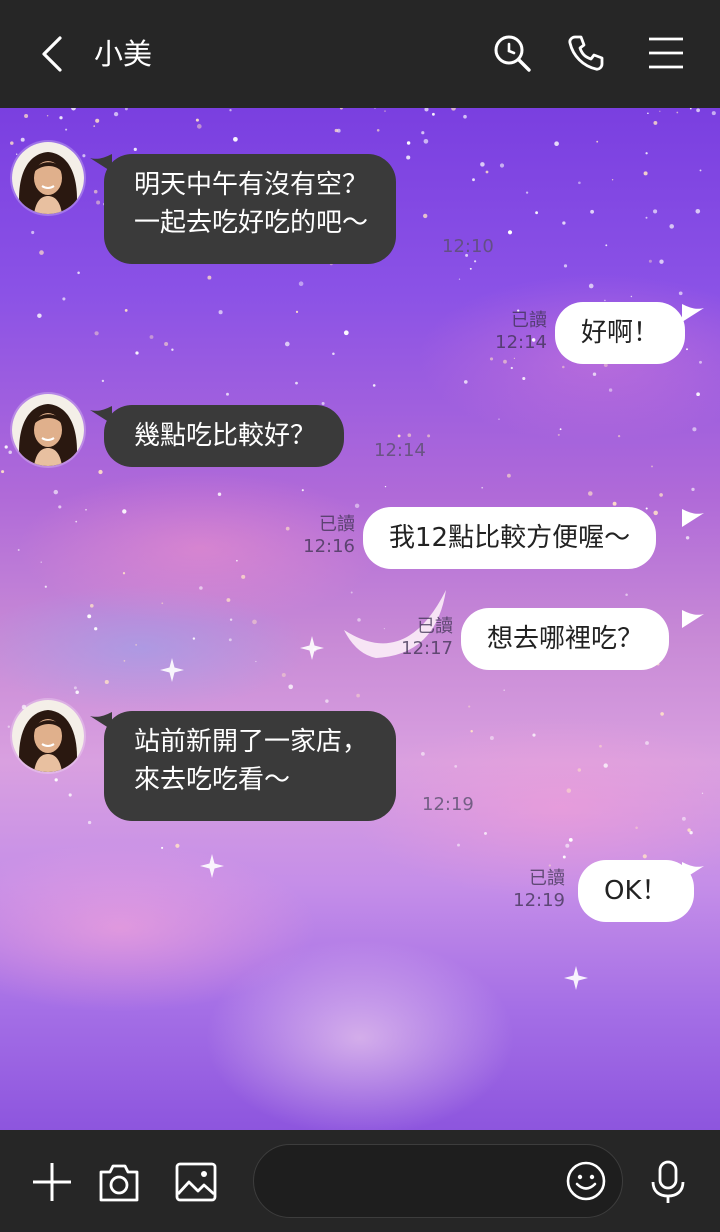  I want to click on read-receipt: 已讀, so click(547, 878).